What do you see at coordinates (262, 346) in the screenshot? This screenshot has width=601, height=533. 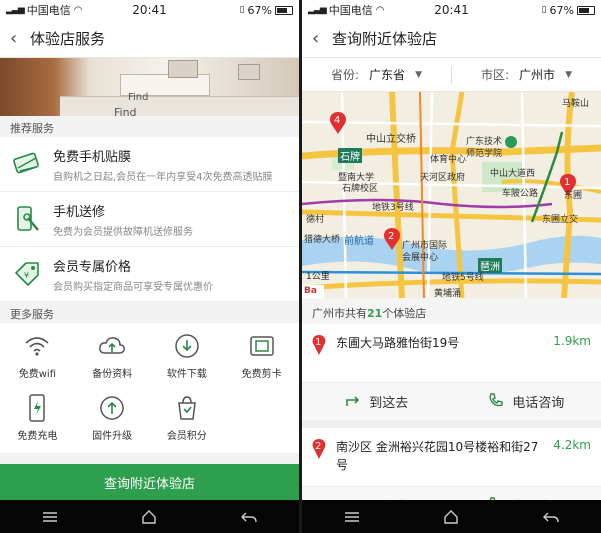 I see `sim-card-icon` at bounding box center [262, 346].